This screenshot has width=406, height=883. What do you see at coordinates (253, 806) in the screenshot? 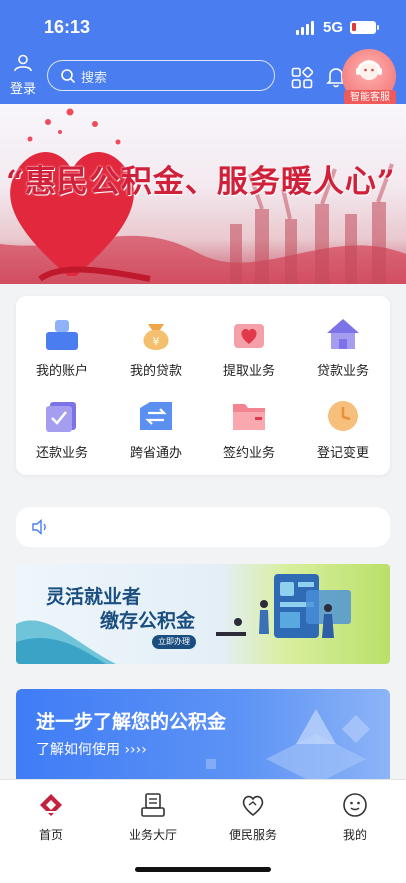
I see `heart-service-icon` at bounding box center [253, 806].